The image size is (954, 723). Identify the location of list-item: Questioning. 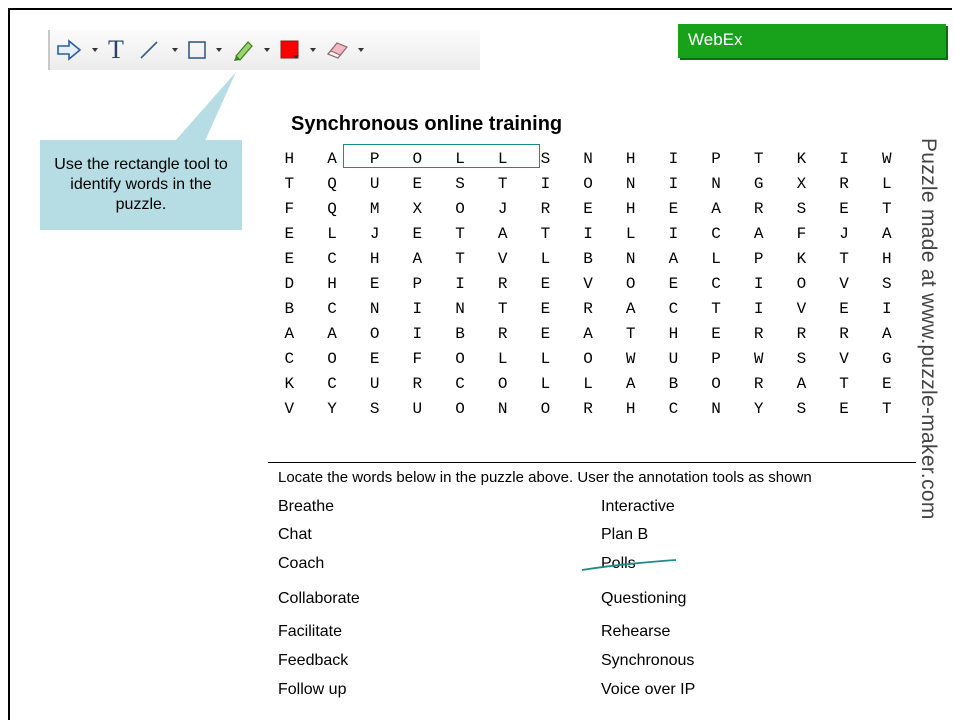
(644, 598).